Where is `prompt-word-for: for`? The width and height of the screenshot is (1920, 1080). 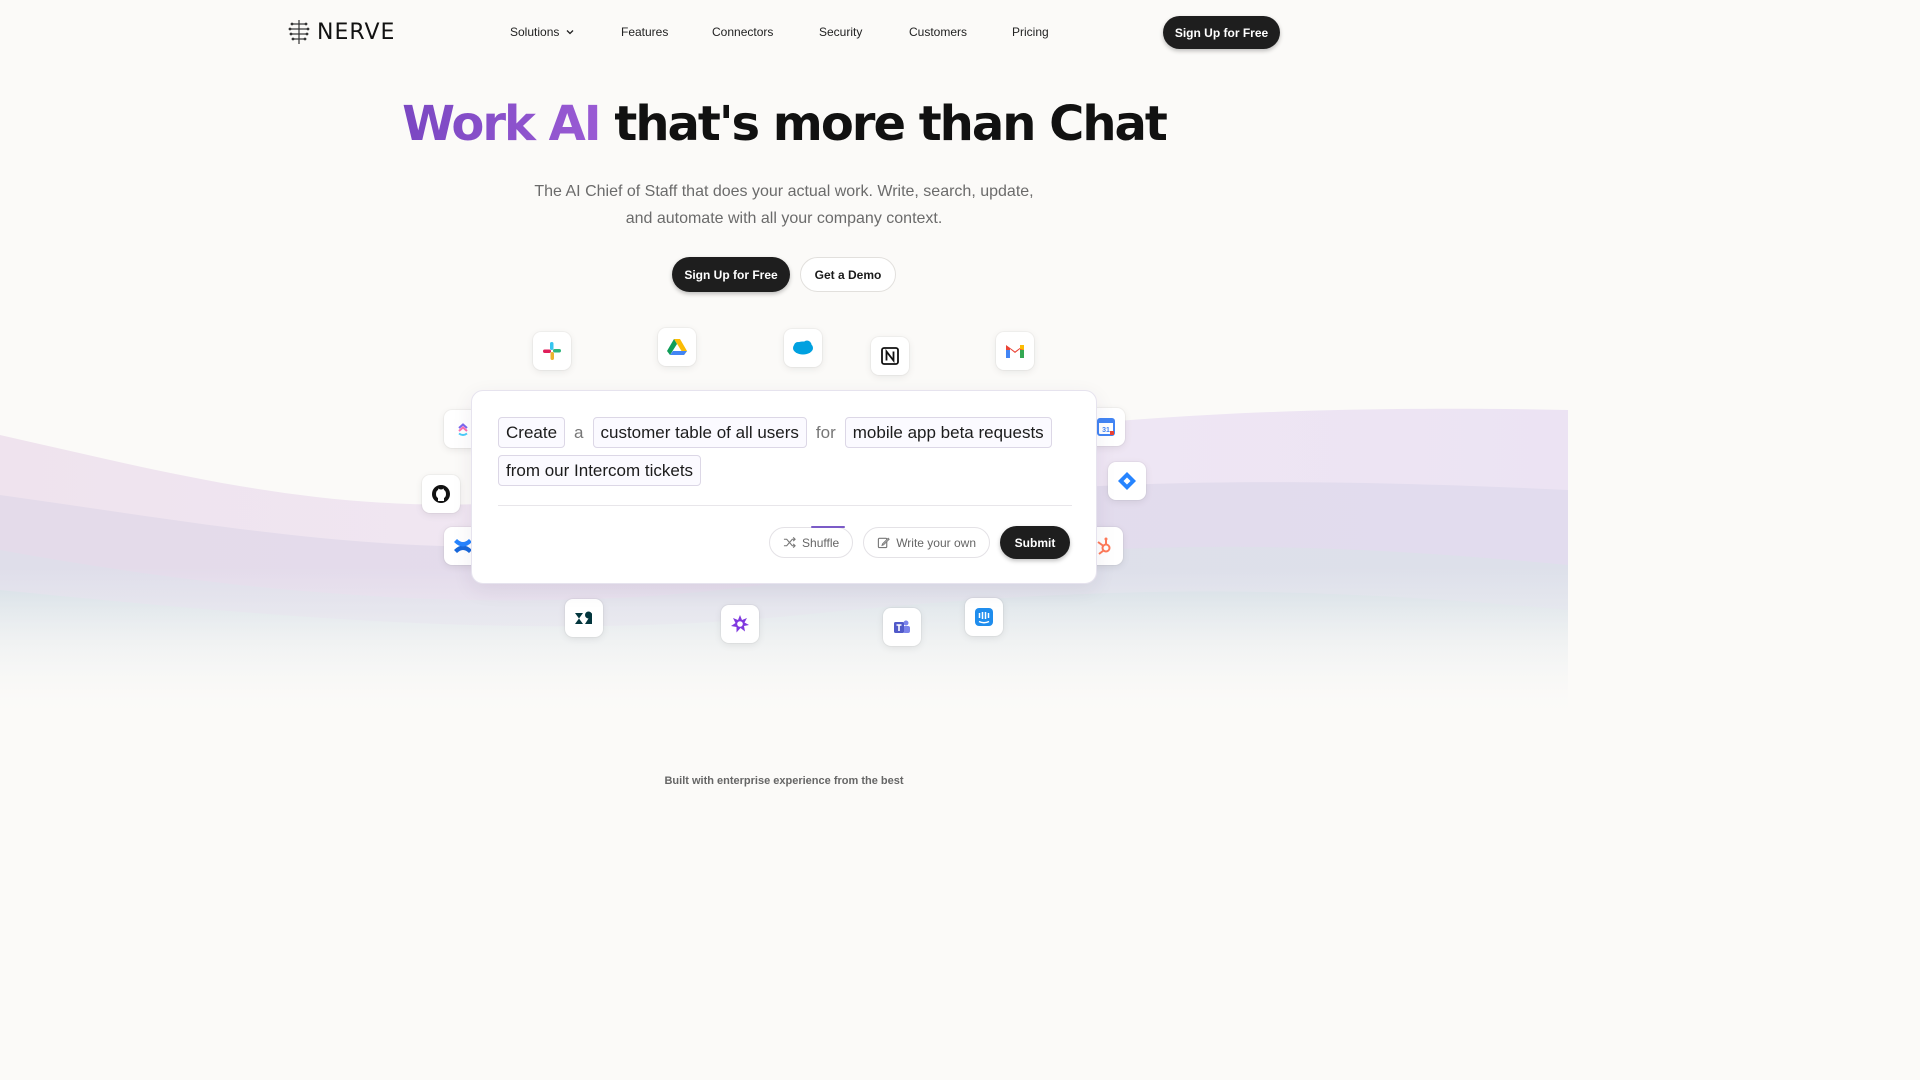 prompt-word-for: for is located at coordinates (825, 432).